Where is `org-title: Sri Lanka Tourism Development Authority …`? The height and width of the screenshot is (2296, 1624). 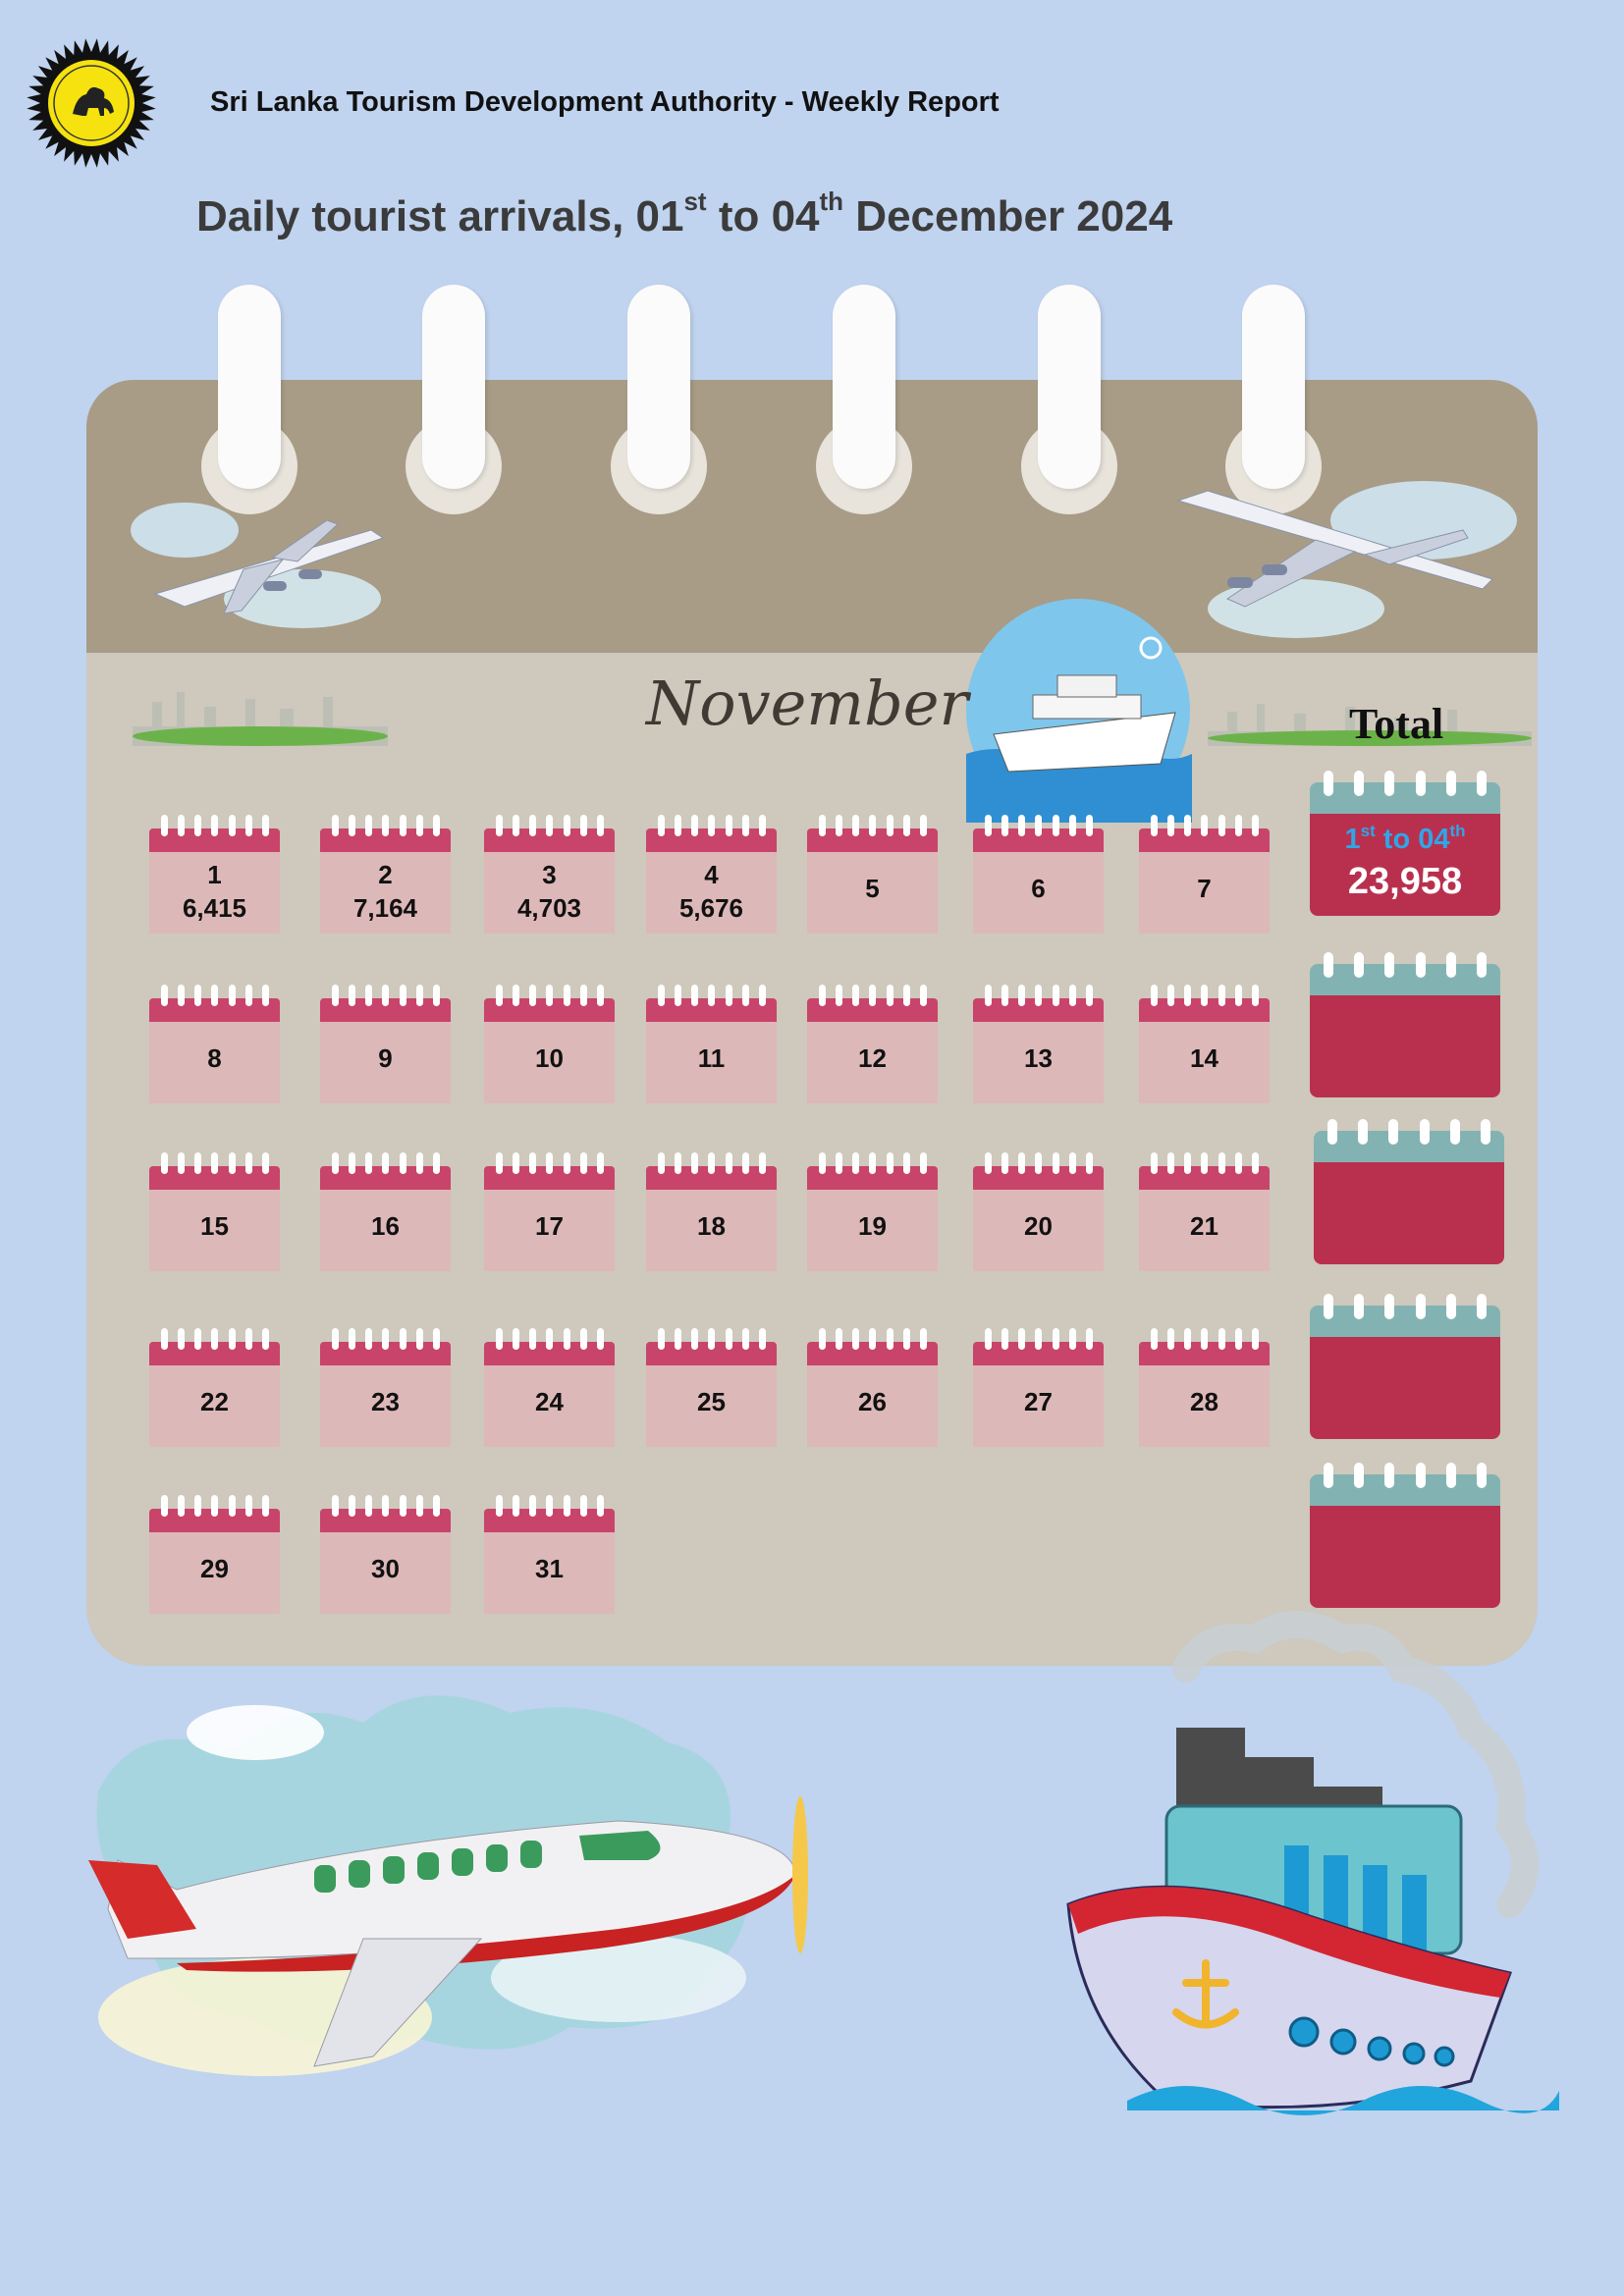 org-title: Sri Lanka Tourism Development Authority … is located at coordinates (605, 102).